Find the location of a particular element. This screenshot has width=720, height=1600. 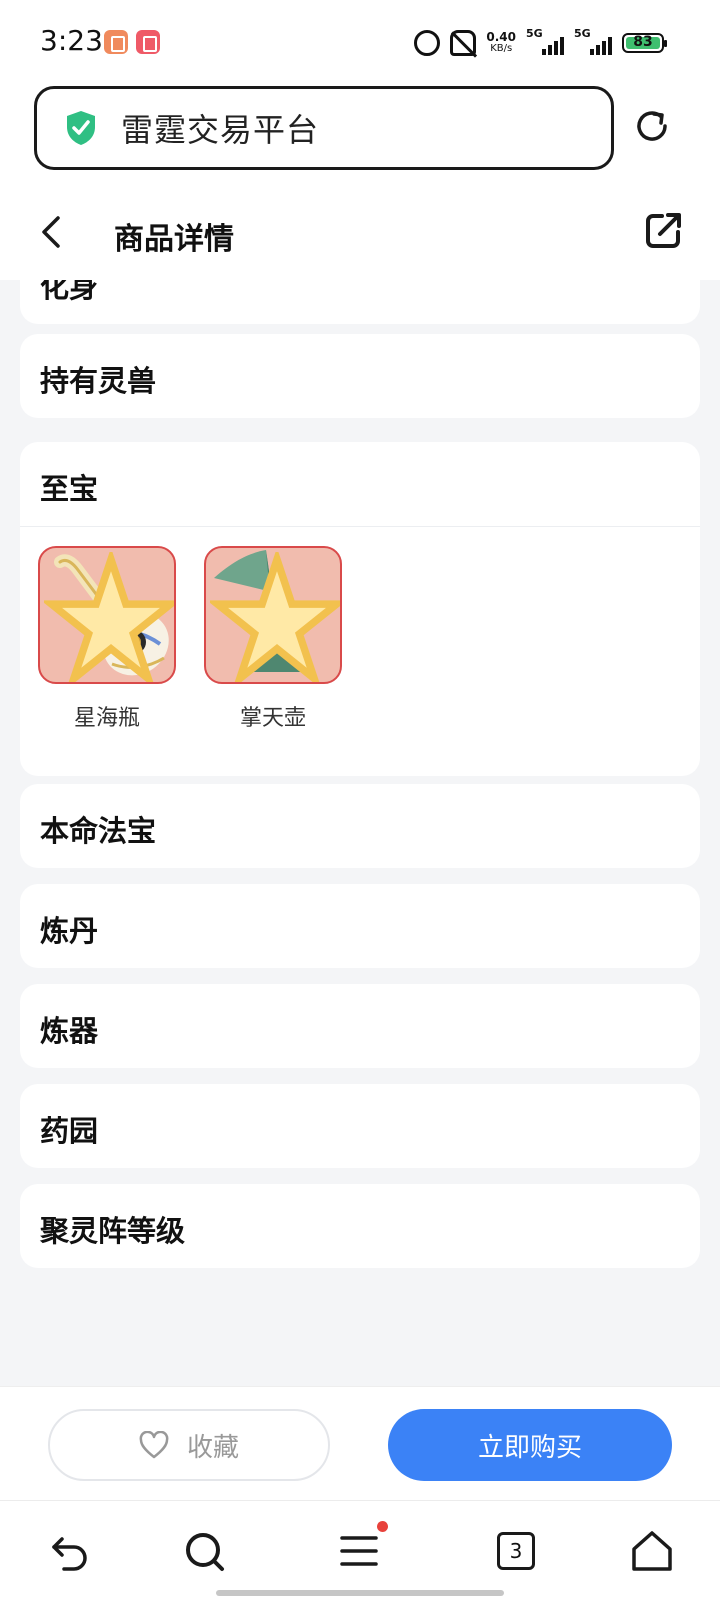

treasure-item: 掌天壶 is located at coordinates (273, 639).